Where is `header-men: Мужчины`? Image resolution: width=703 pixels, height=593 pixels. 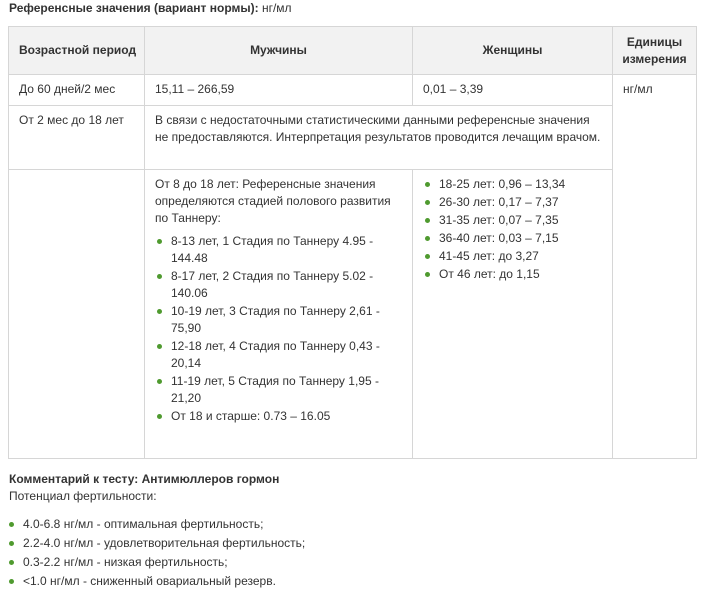 header-men: Мужчины is located at coordinates (278, 50).